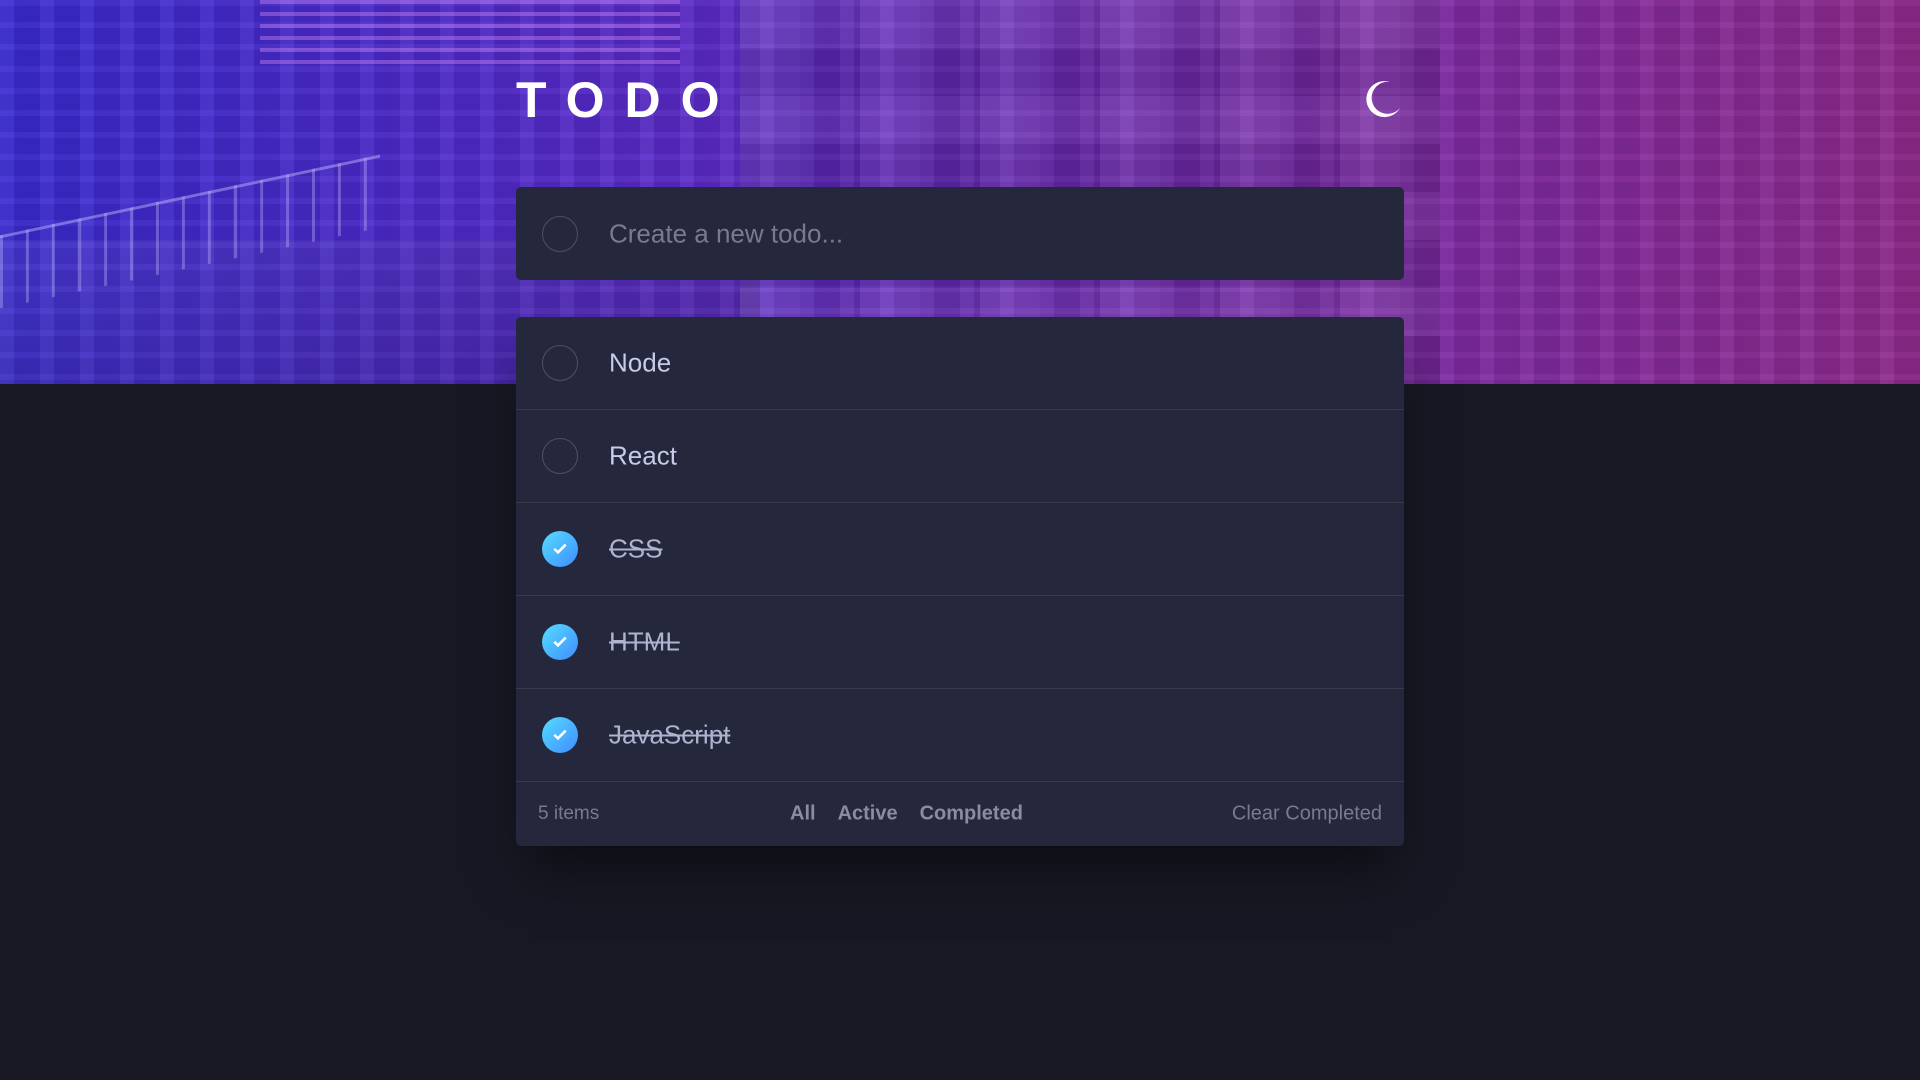 The image size is (1920, 1080). Describe the element at coordinates (470, 35) in the screenshot. I see `ceiling-lights` at that location.